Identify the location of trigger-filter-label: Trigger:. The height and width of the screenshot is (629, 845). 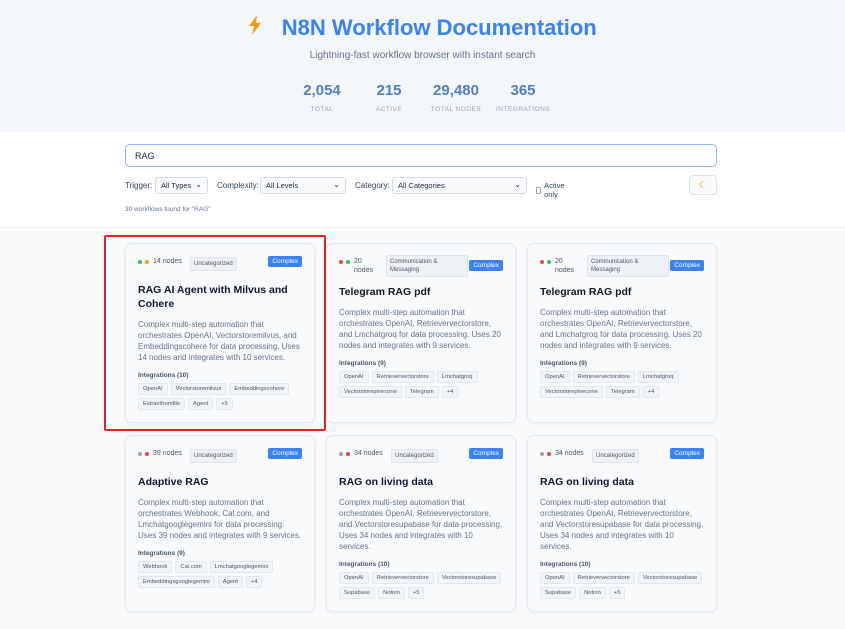
(139, 185).